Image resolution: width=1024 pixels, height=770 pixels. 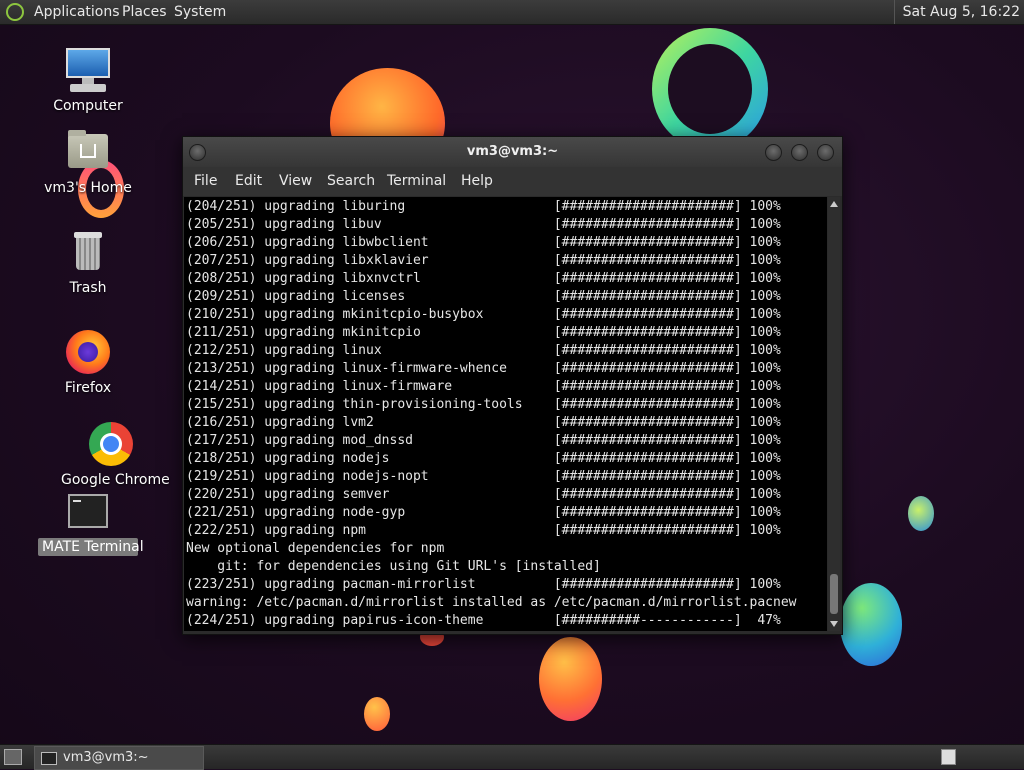 What do you see at coordinates (115, 480) in the screenshot?
I see `desktop-icon-label: Google Chrome` at bounding box center [115, 480].